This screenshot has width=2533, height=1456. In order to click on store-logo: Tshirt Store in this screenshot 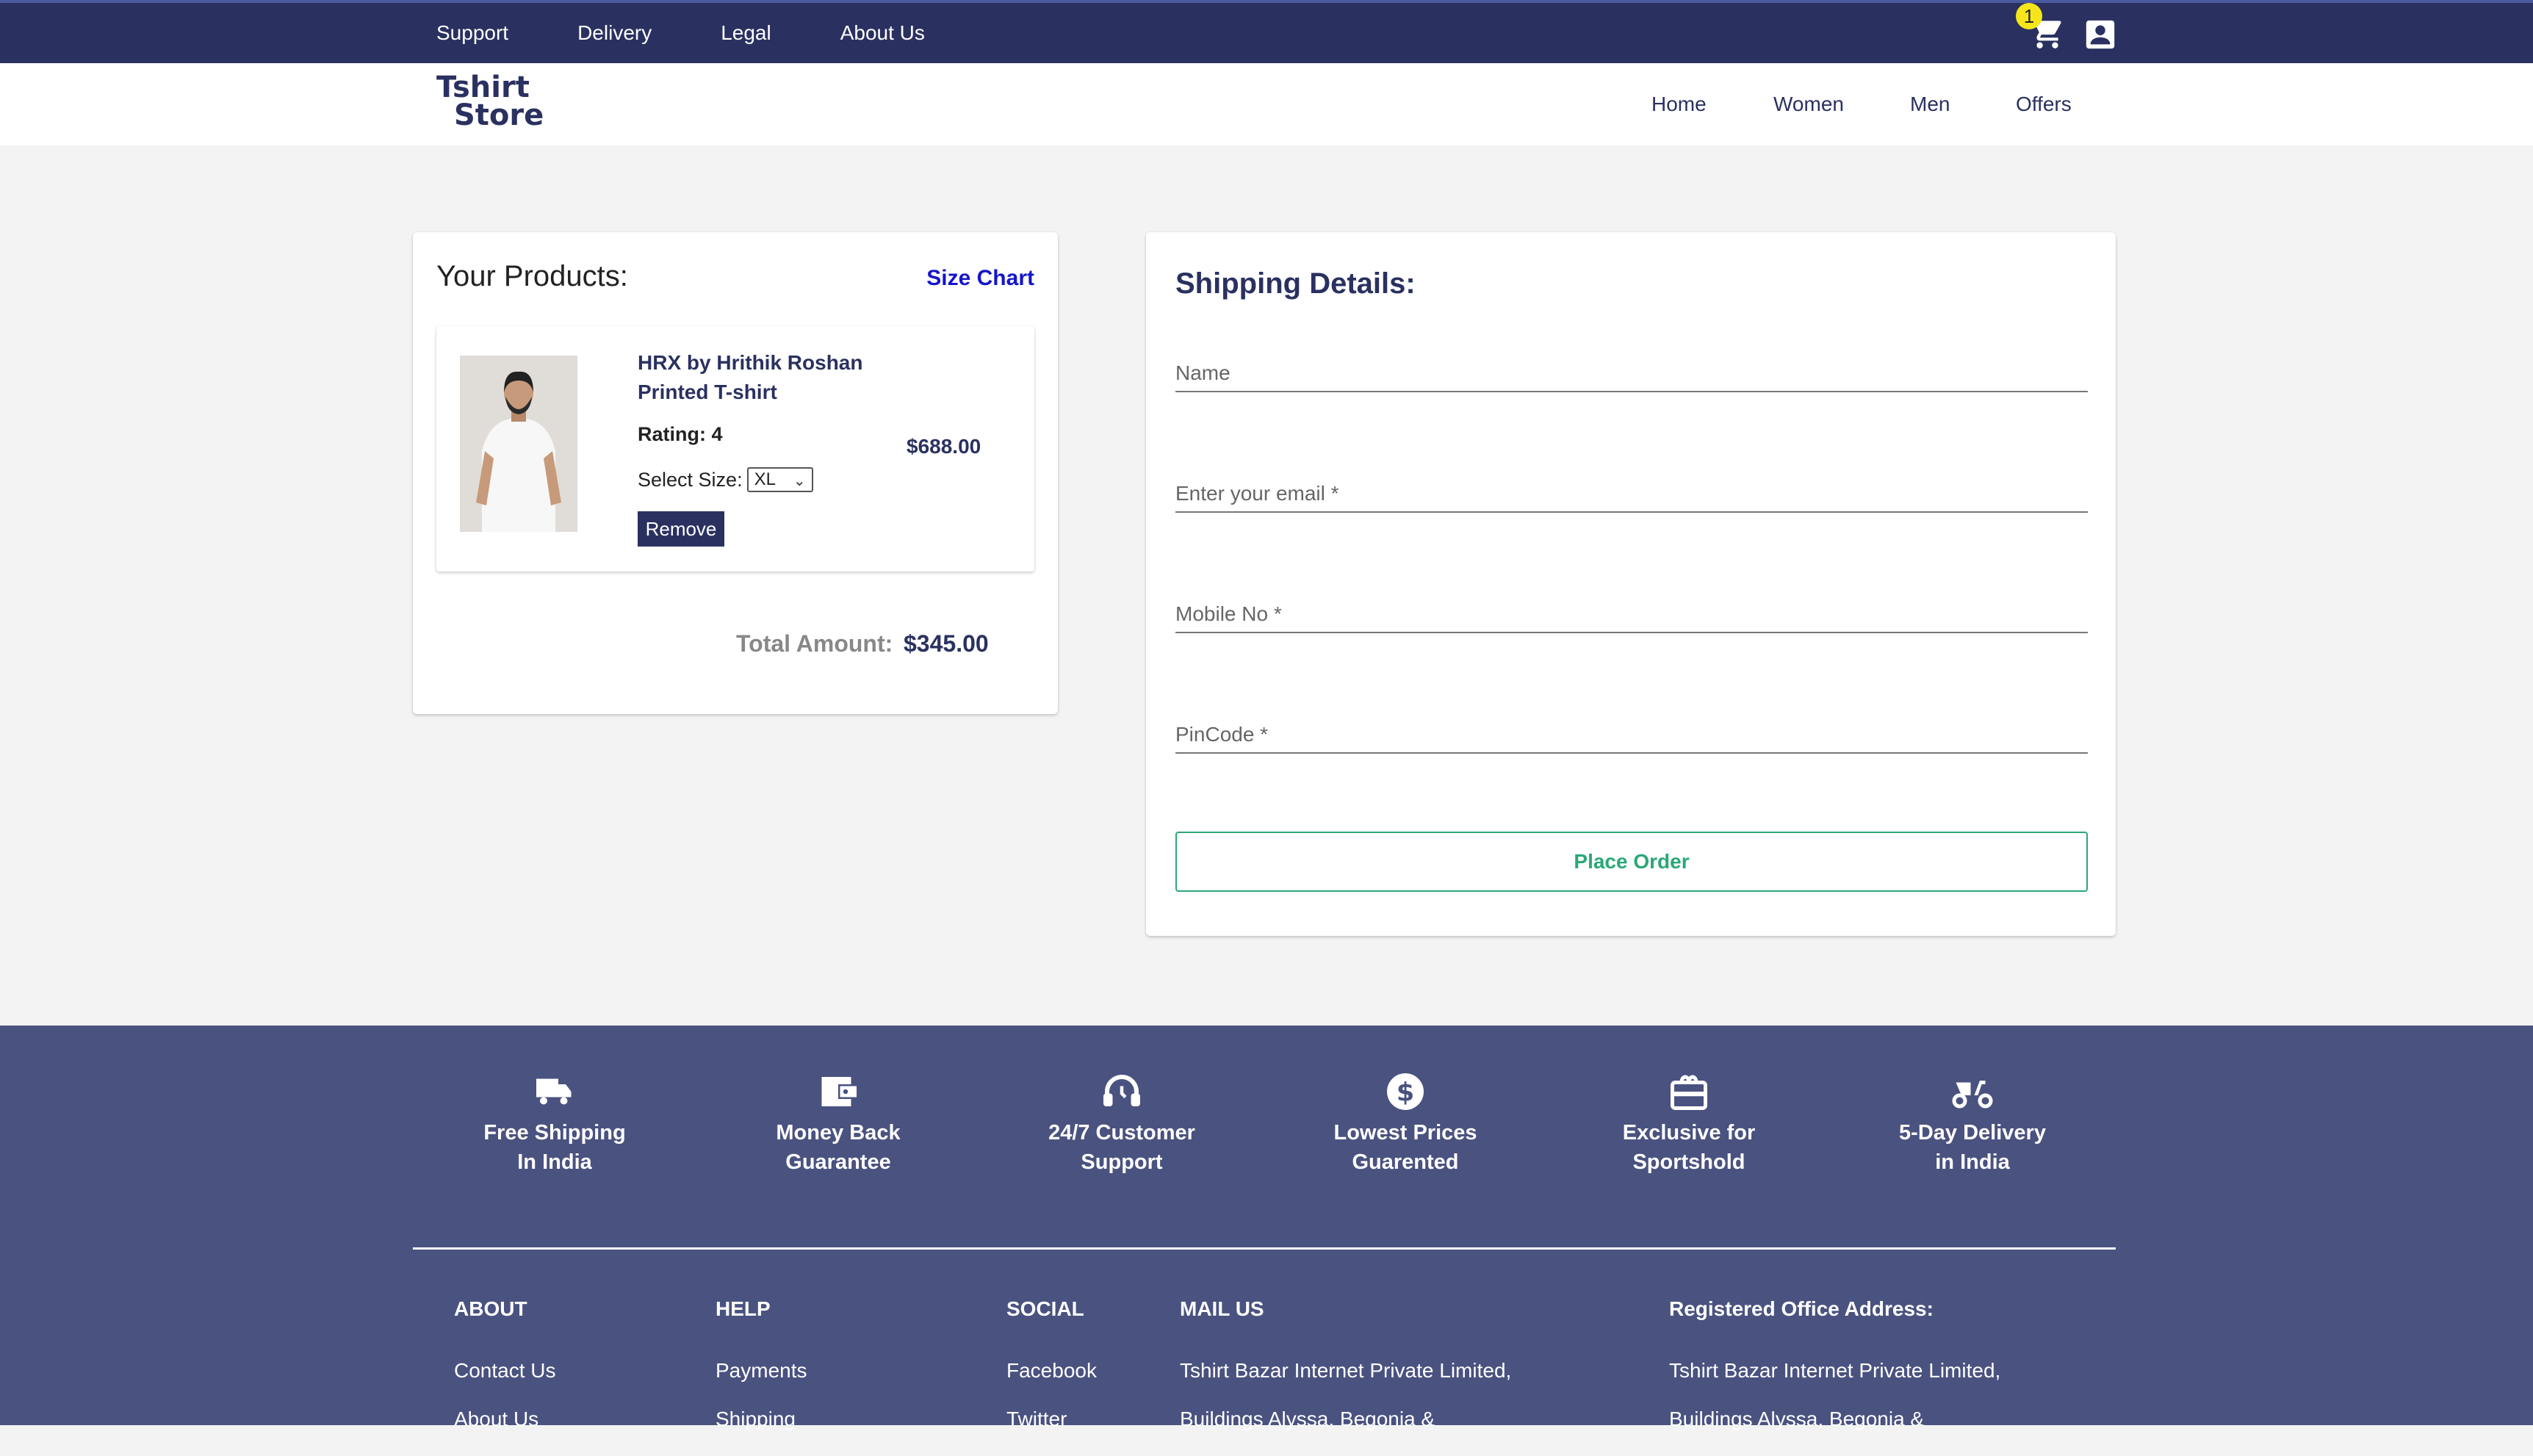, I will do `click(491, 104)`.